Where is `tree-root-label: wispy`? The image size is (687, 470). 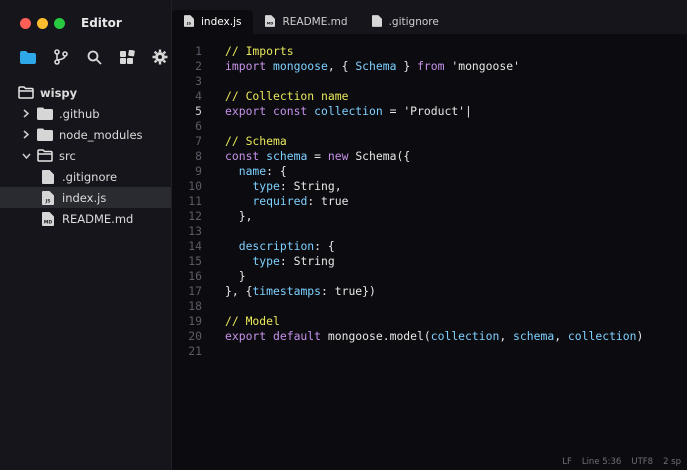
tree-root-label: wispy is located at coordinates (59, 92).